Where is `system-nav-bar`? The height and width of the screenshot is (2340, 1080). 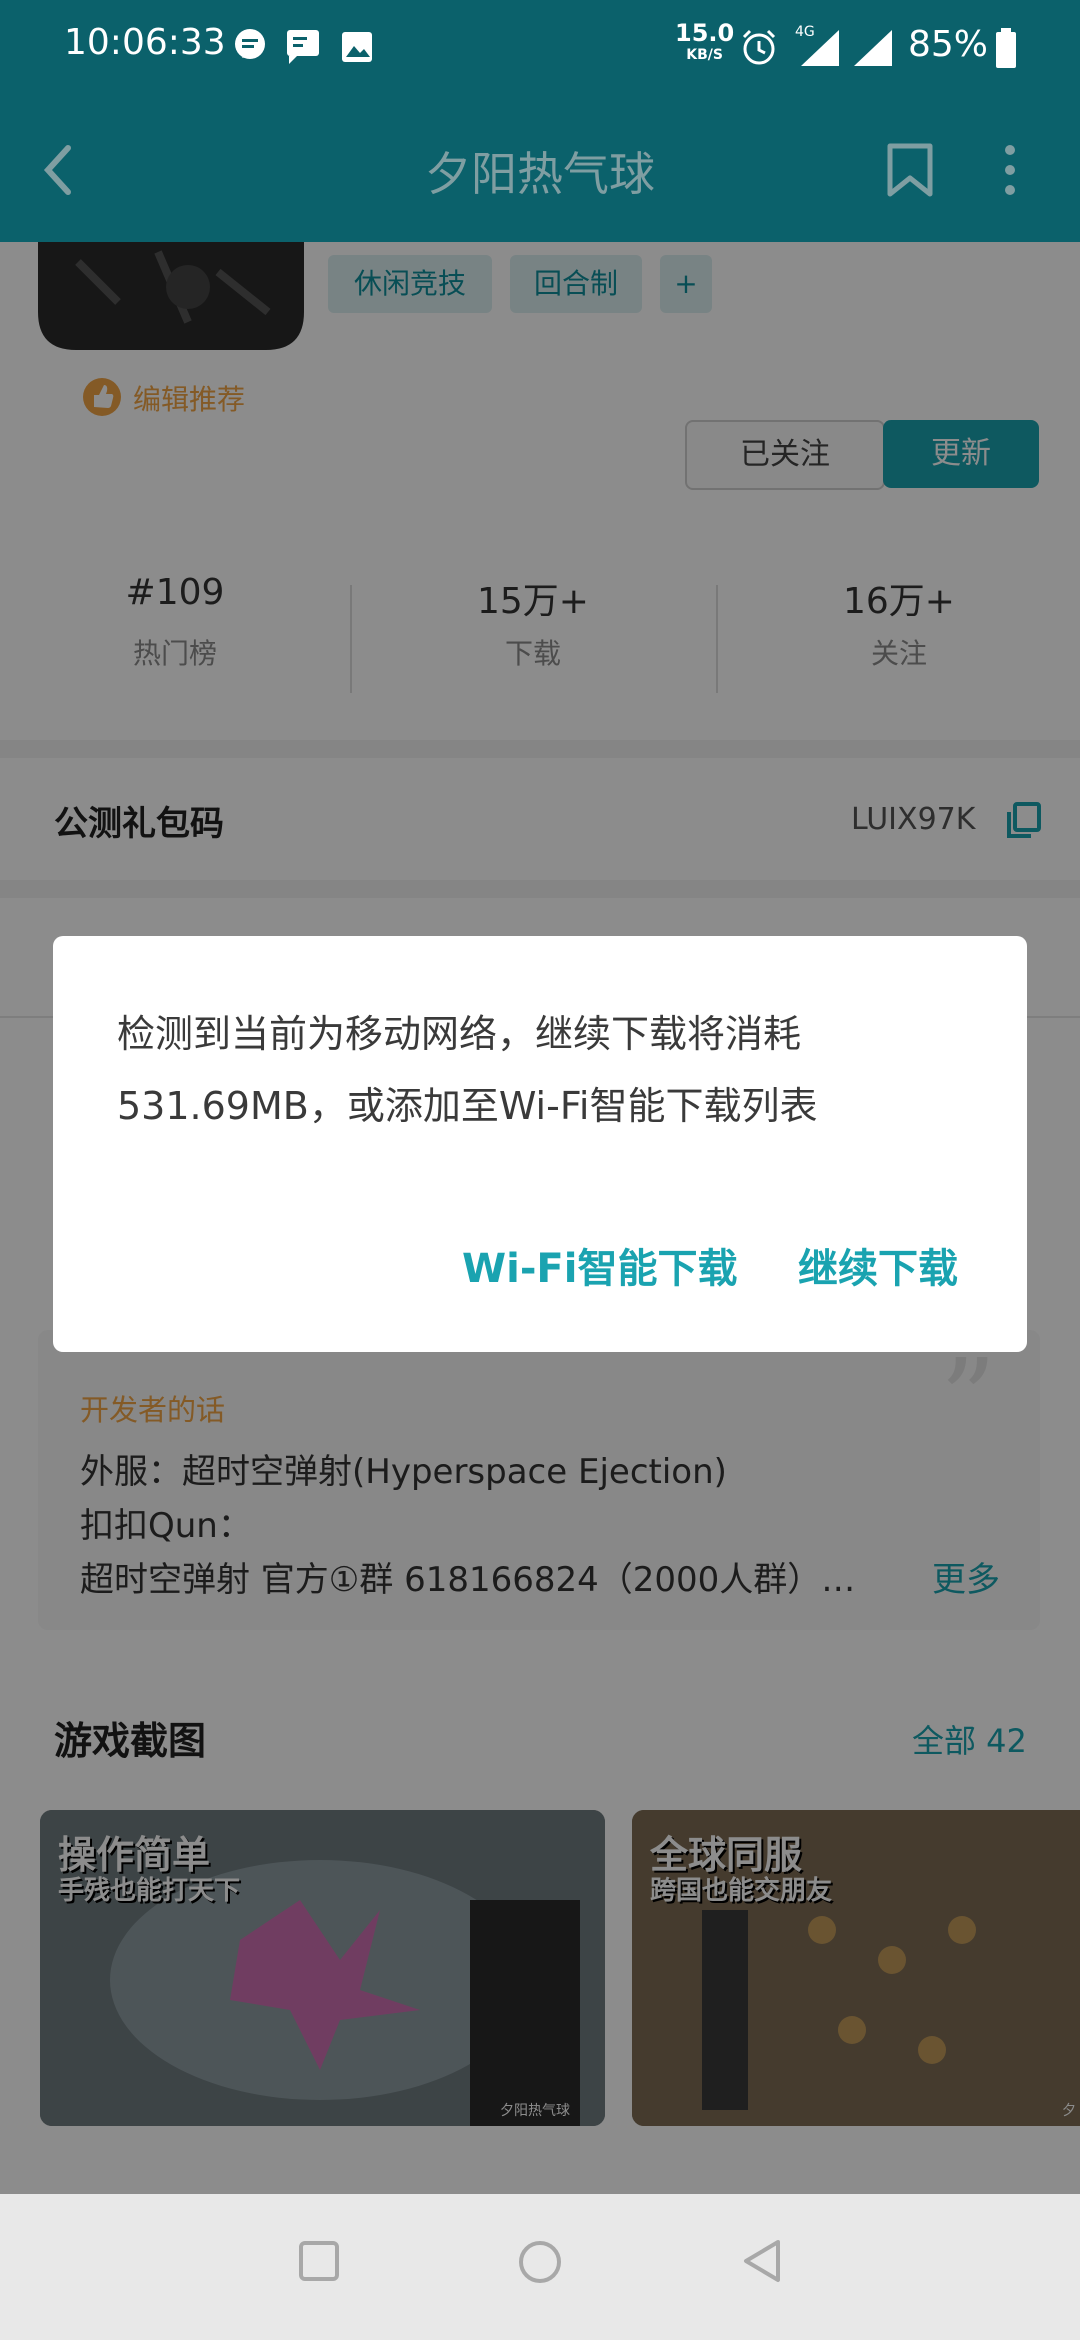 system-nav-bar is located at coordinates (540, 2267).